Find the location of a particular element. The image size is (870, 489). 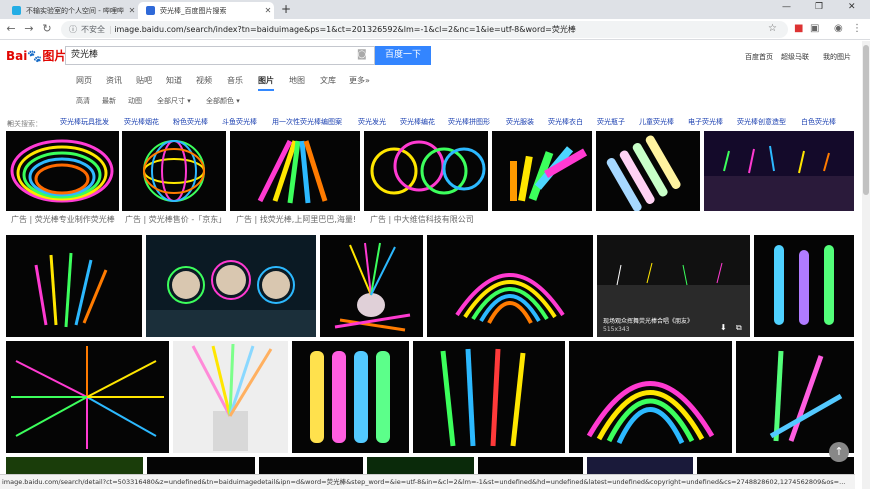

search-input: 荧光棒 is located at coordinates (220, 55).